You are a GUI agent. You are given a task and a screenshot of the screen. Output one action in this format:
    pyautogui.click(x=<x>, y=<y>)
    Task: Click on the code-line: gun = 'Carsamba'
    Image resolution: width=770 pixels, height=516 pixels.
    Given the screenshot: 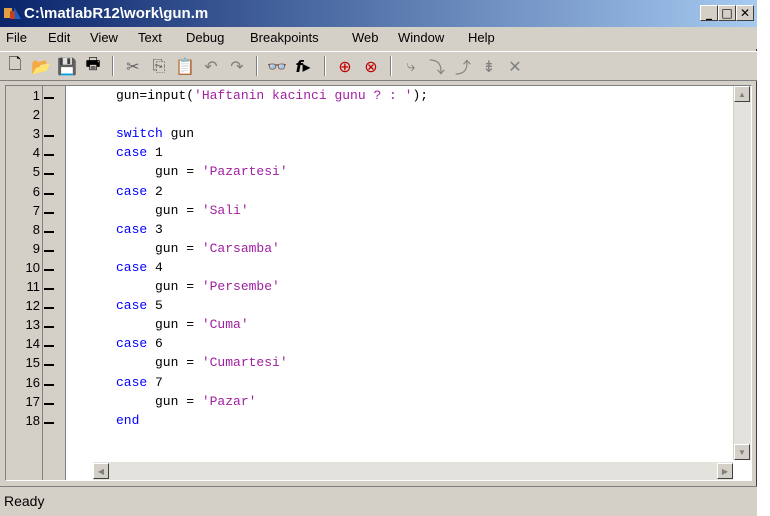 What is the action you would take?
    pyautogui.click(x=198, y=248)
    